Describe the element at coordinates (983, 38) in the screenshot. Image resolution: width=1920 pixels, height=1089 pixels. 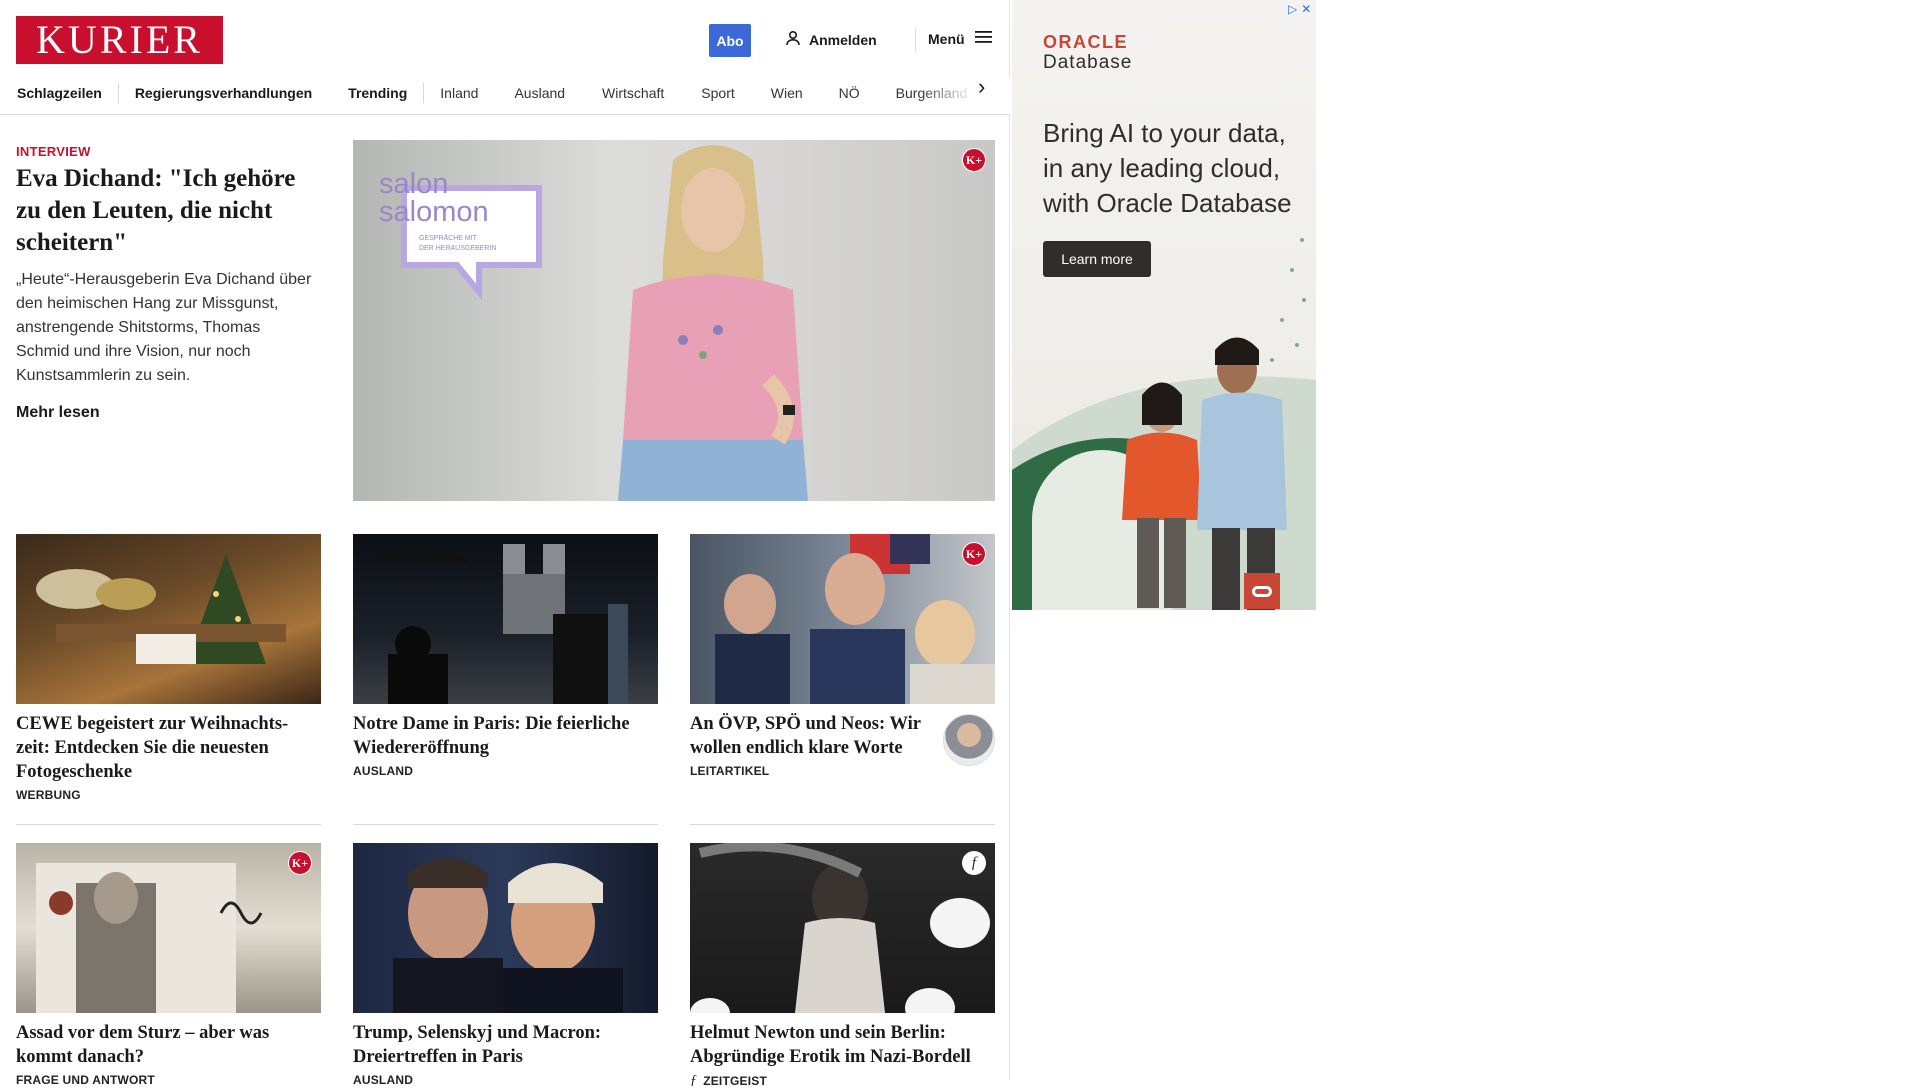
I see `hamburger-icon` at that location.